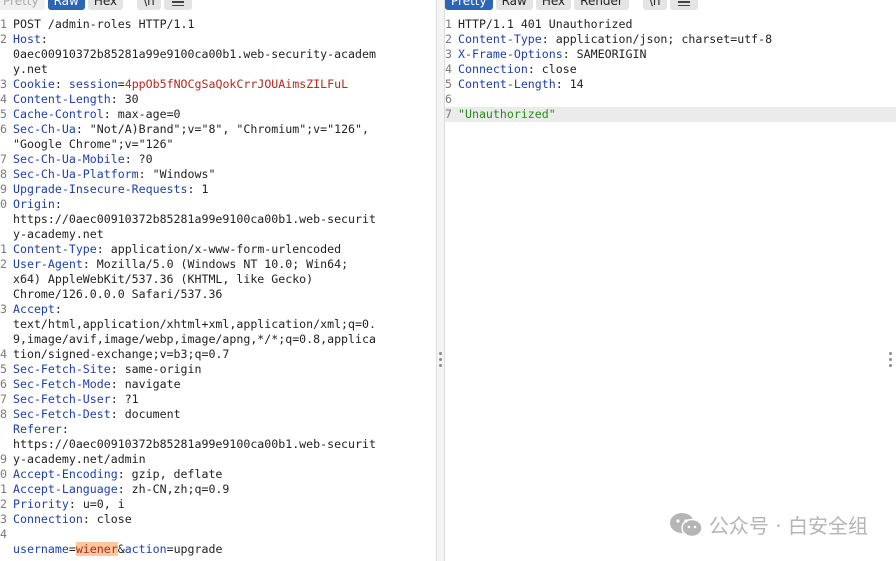 Image resolution: width=896 pixels, height=561 pixels. What do you see at coordinates (218, 369) in the screenshot?
I see `request-line: 5 Sec-Fetch-Site: same-origin` at bounding box center [218, 369].